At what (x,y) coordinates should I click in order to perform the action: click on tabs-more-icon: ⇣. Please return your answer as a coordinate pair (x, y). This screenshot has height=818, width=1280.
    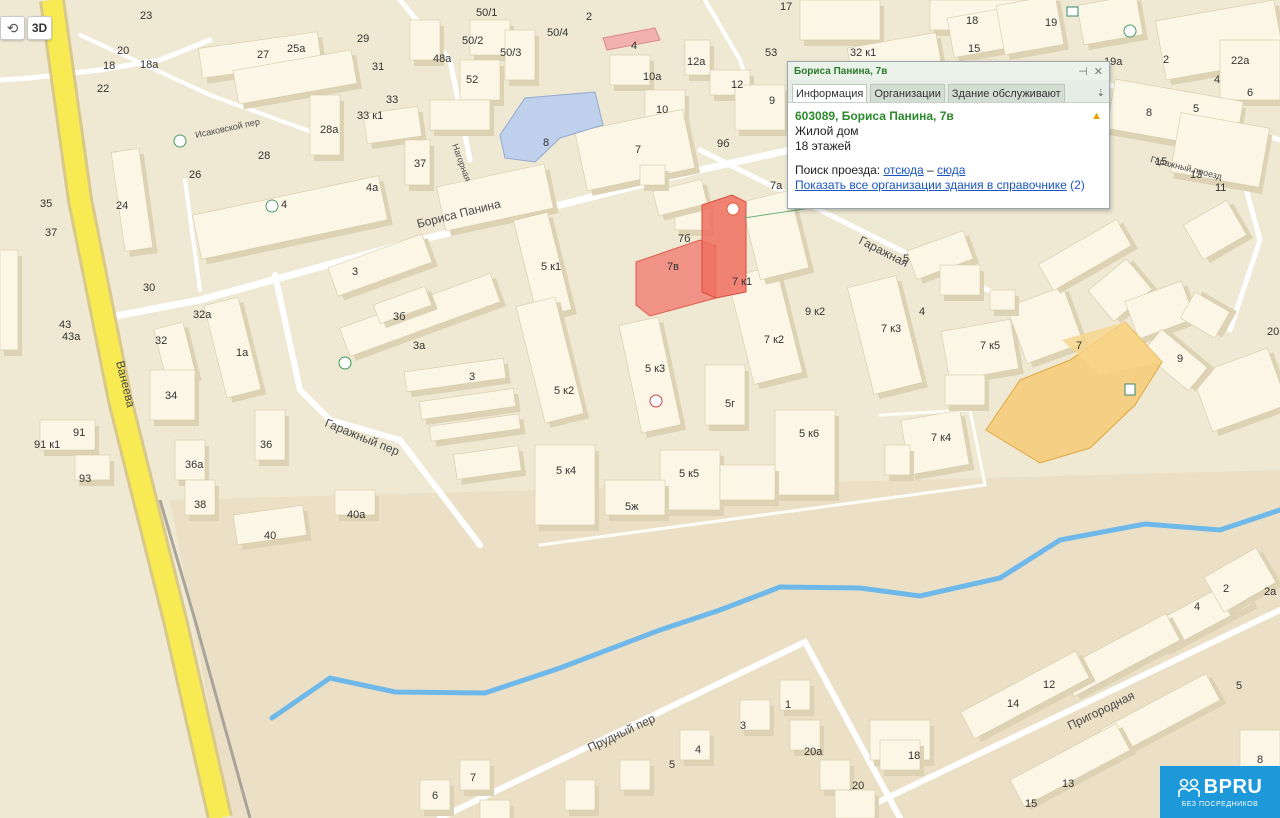
    Looking at the image, I should click on (1101, 95).